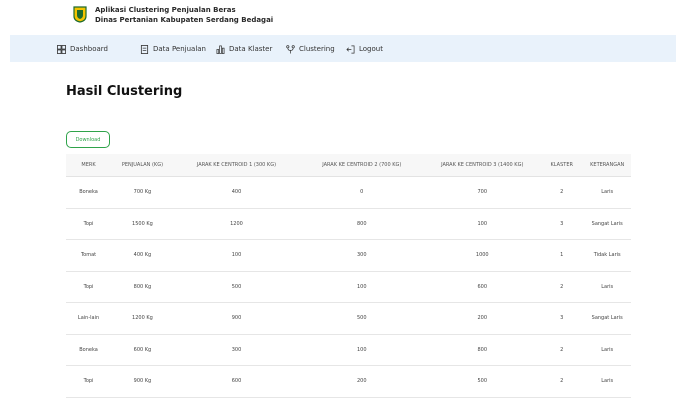 This screenshot has width=676, height=398. I want to click on cell-centroid-1: 600, so click(236, 381).